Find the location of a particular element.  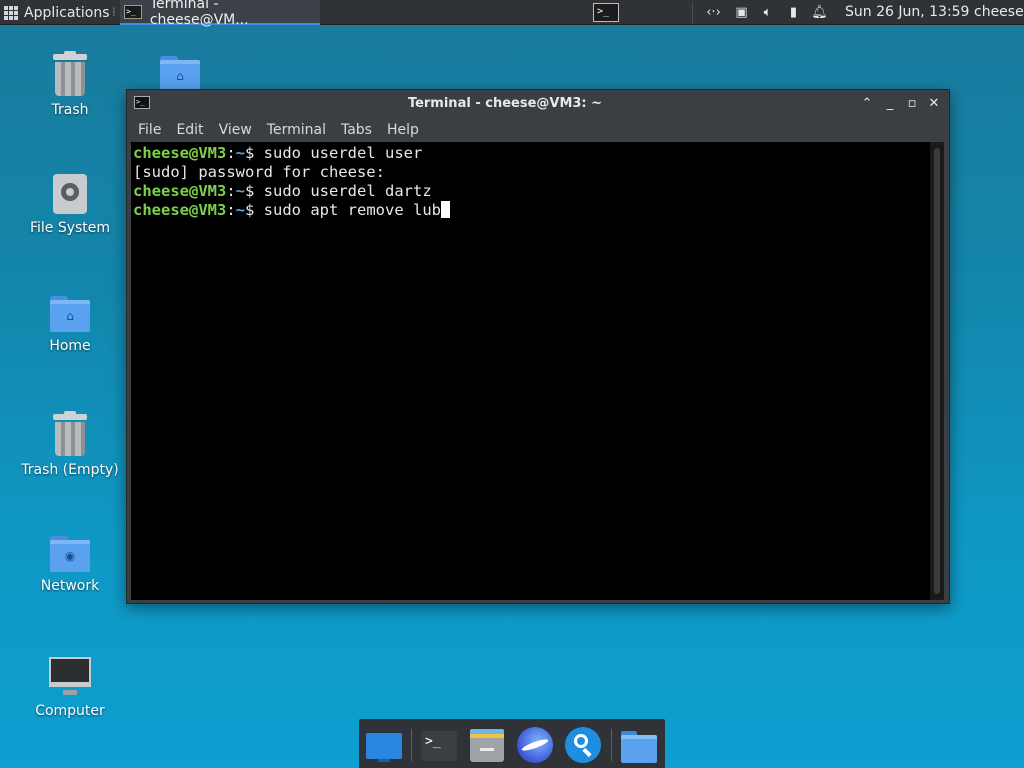

applications-menu-icon is located at coordinates (11, 12).